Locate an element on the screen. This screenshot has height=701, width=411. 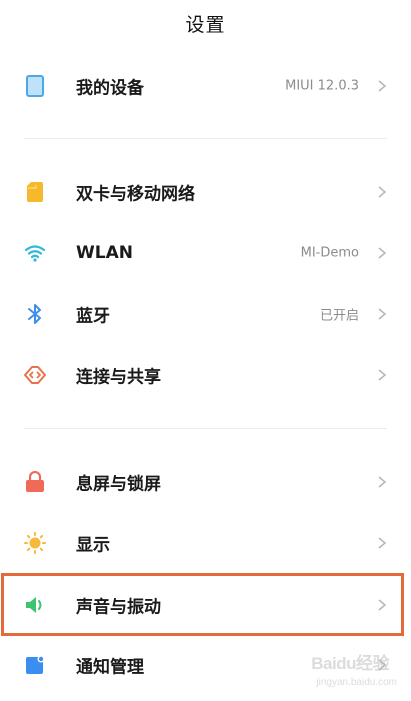
settings-item-value: 已开启 is located at coordinates (339, 316).